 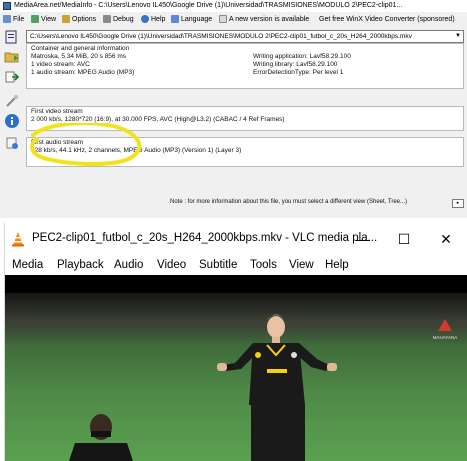 I want to click on audio-stream-count: 1 audio stream: MPEG Audio (MP3), so click(x=83, y=72).